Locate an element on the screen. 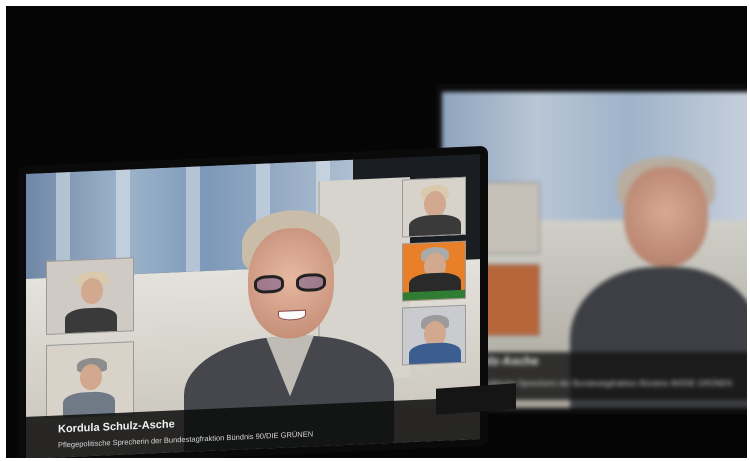 This screenshot has width=750, height=461. glasses is located at coordinates (292, 283).